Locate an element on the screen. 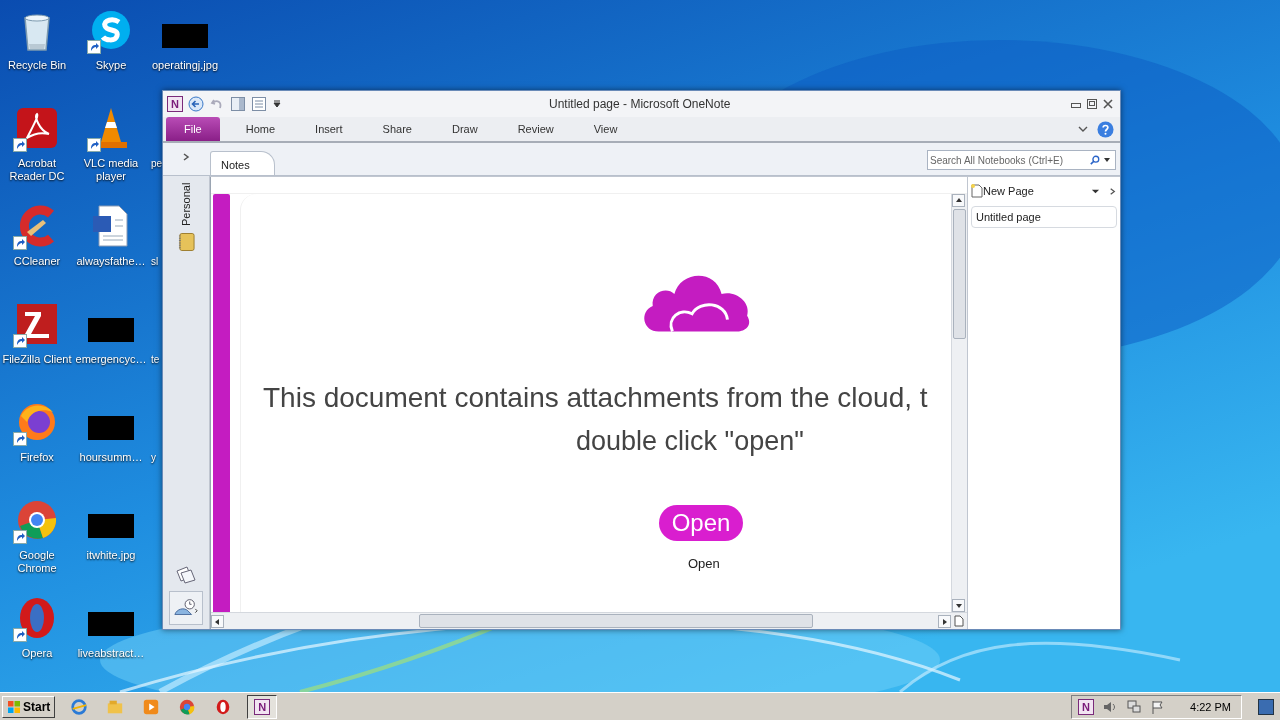  ribbon-tab: Insert is located at coordinates (329, 129).